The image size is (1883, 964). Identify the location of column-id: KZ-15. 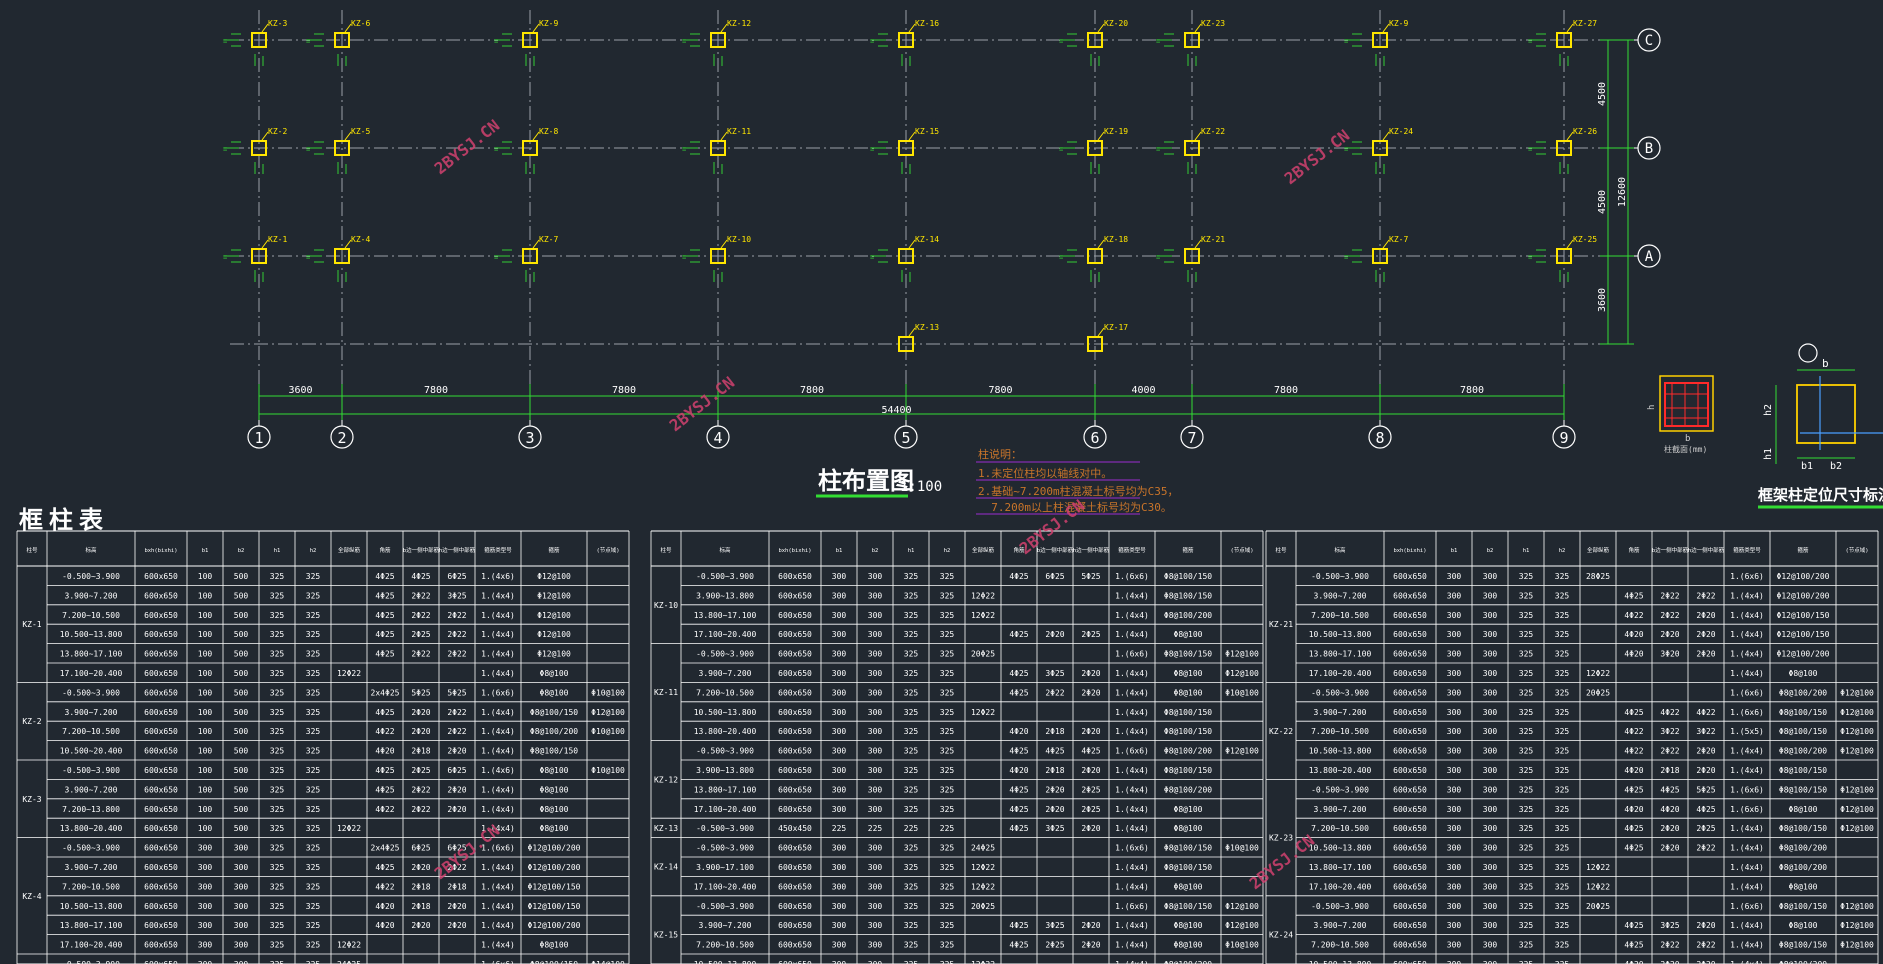
(666, 935).